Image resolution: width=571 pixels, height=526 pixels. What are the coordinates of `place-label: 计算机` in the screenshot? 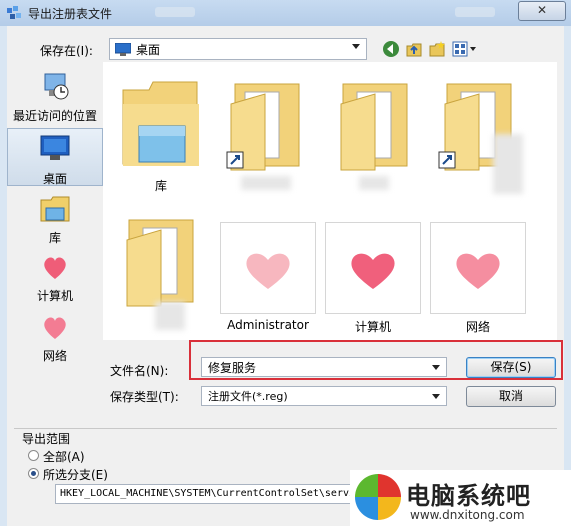 It's located at (54, 296).